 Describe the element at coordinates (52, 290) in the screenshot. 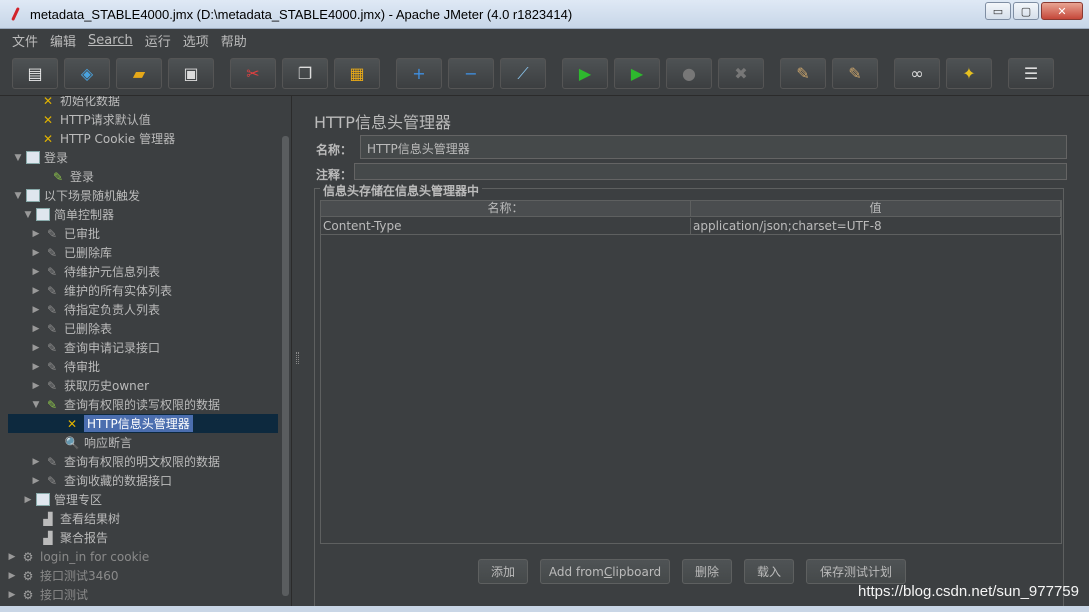

I see `sampler-disabled-icon: ✎` at that location.